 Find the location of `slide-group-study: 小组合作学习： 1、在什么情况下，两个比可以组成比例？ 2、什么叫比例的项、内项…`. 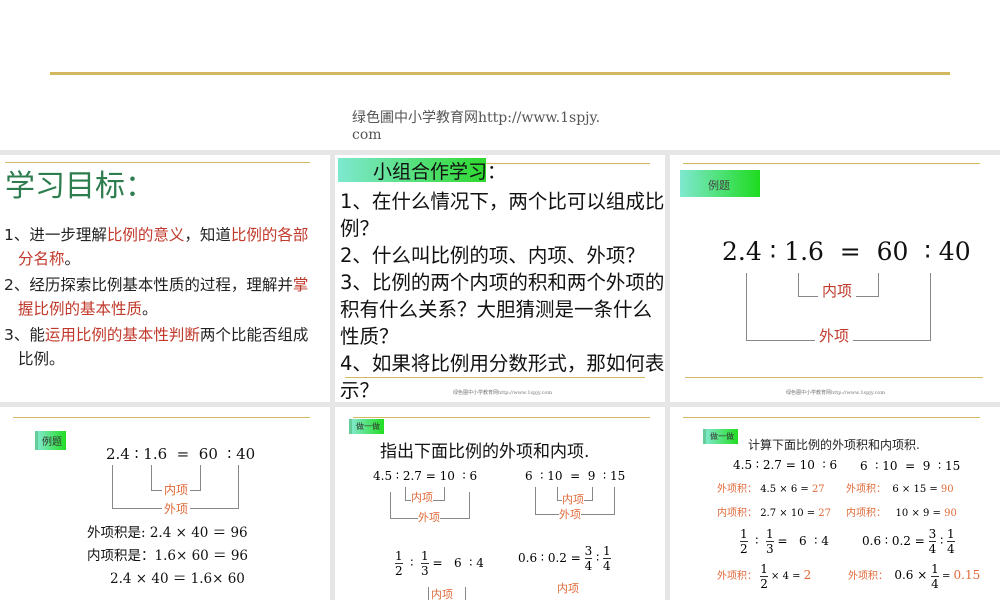

slide-group-study: 小组合作学习： 1、在什么情况下，两个比可以组成比例？ 2、什么叫比例的项、内项… is located at coordinates (500, 278).